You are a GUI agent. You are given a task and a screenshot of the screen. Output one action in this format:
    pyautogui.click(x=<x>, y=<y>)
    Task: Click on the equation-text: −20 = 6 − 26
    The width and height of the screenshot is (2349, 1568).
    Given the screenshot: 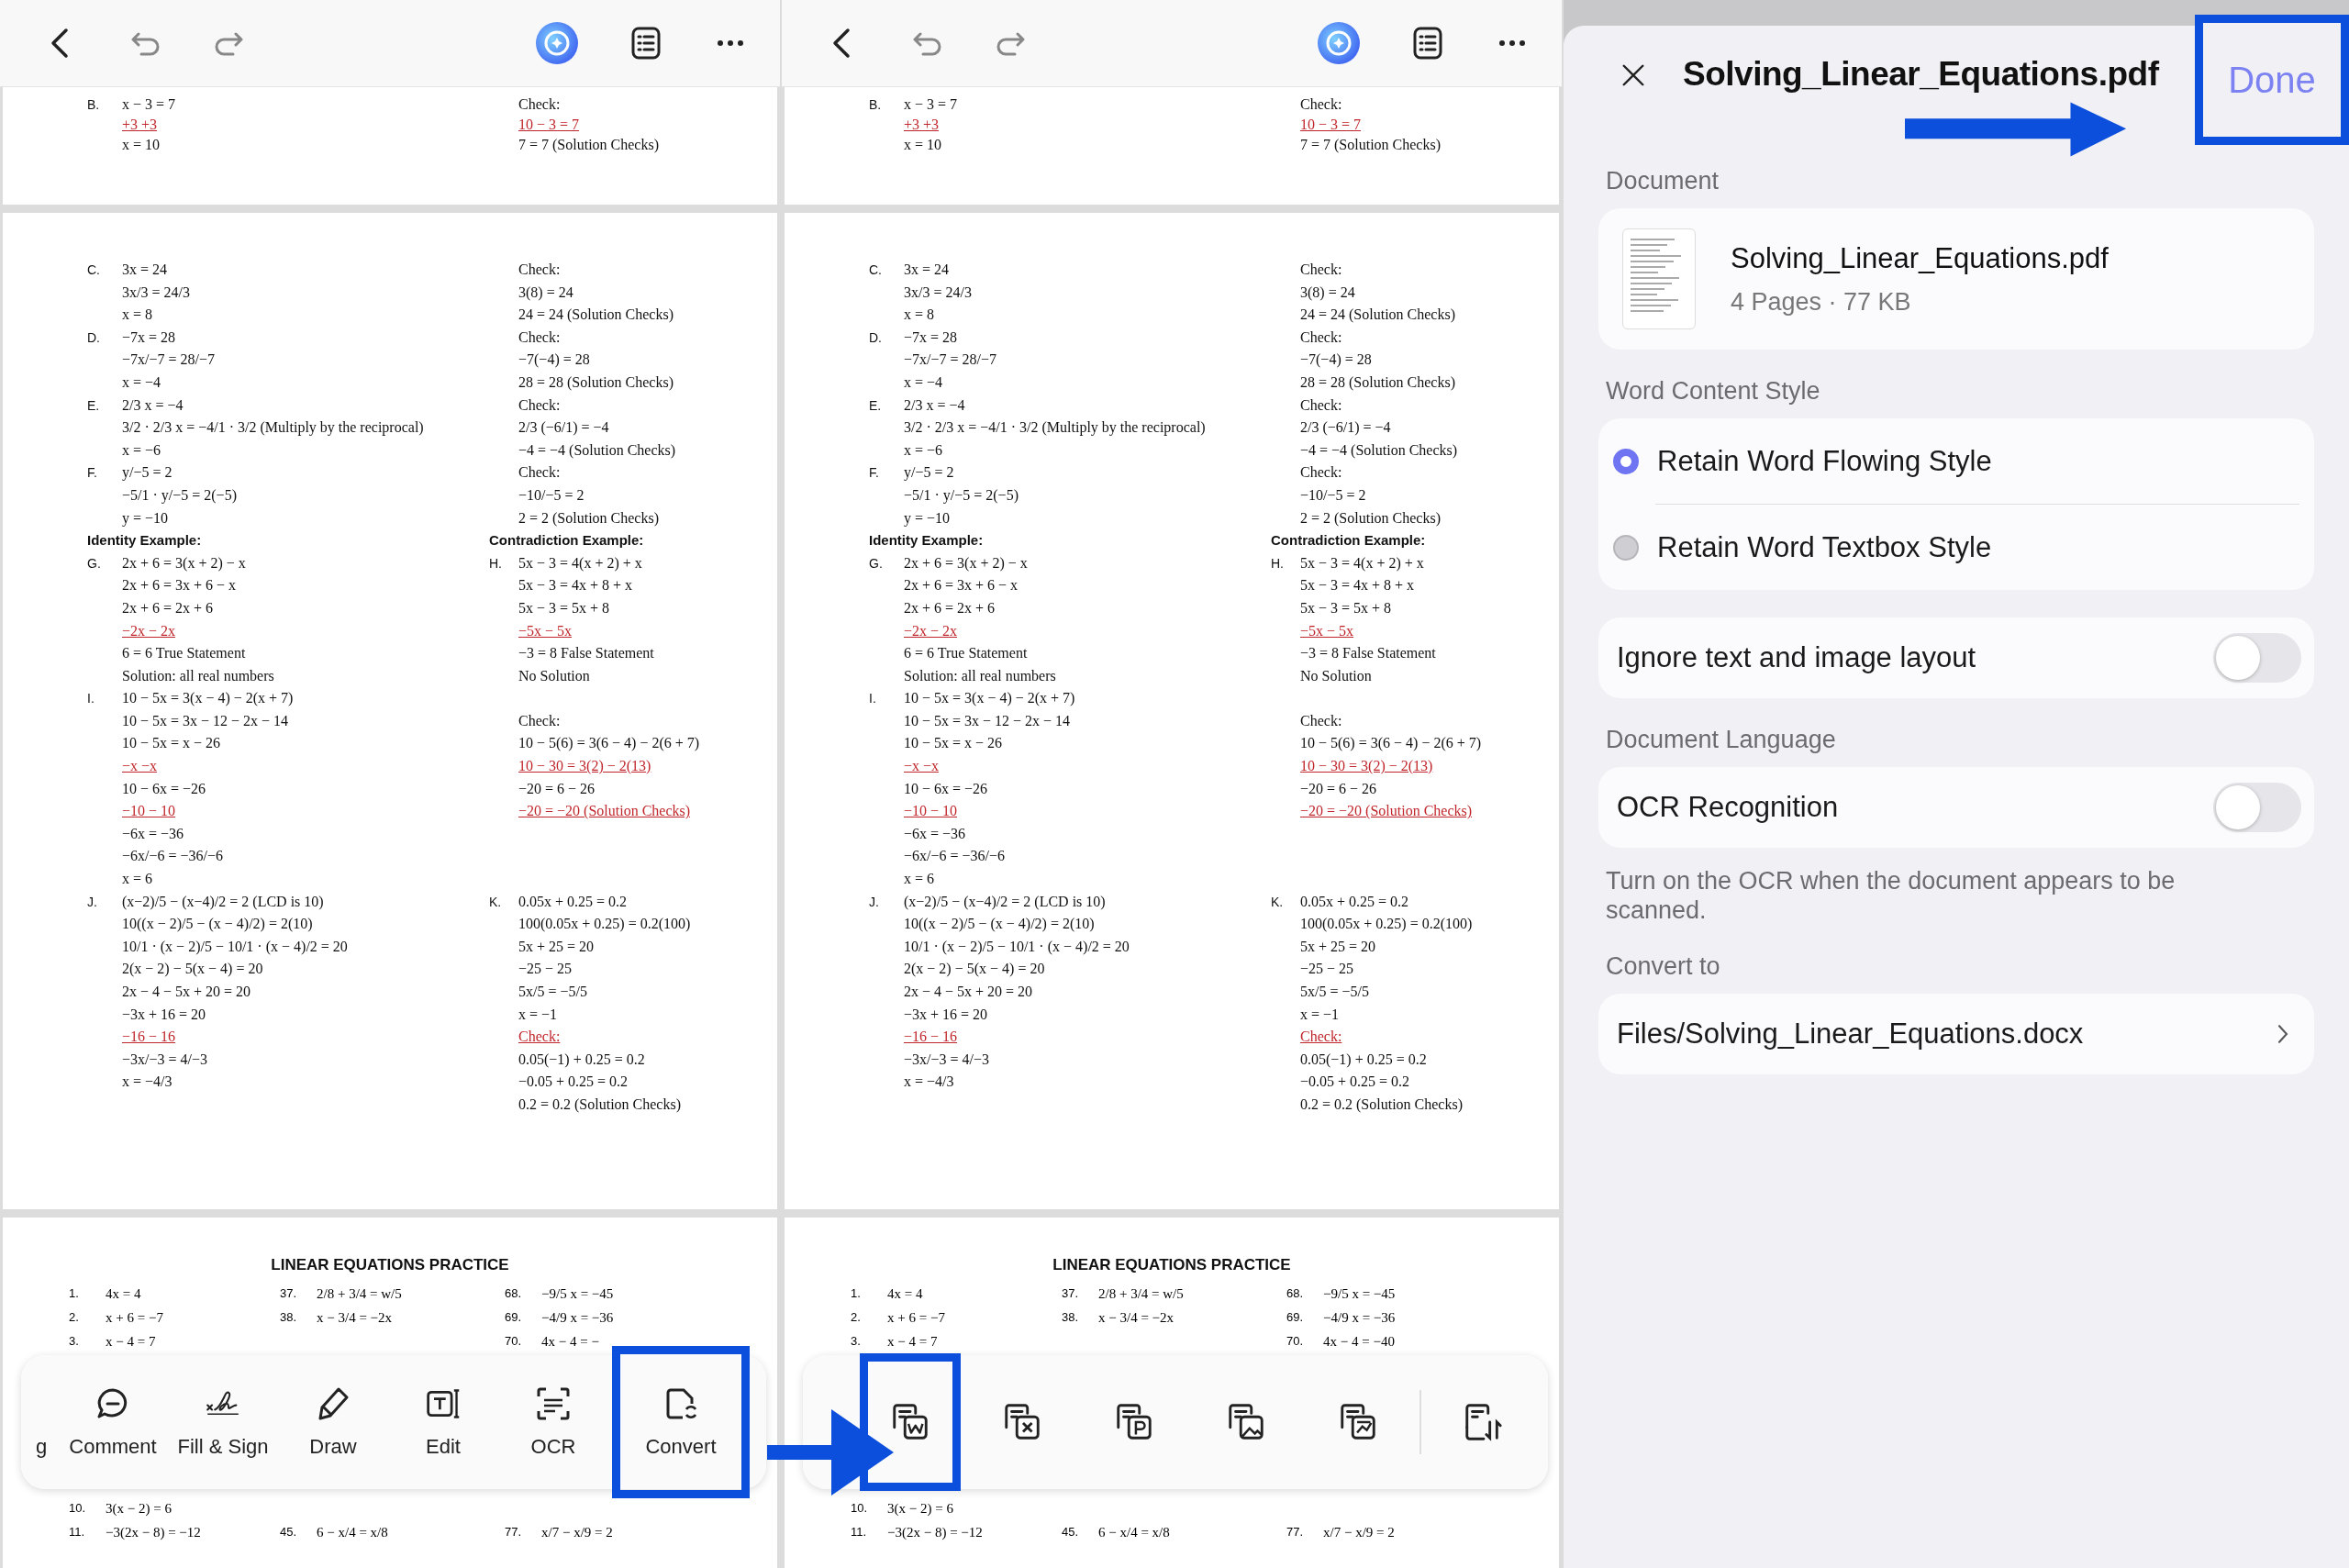 What is the action you would take?
    pyautogui.click(x=557, y=788)
    